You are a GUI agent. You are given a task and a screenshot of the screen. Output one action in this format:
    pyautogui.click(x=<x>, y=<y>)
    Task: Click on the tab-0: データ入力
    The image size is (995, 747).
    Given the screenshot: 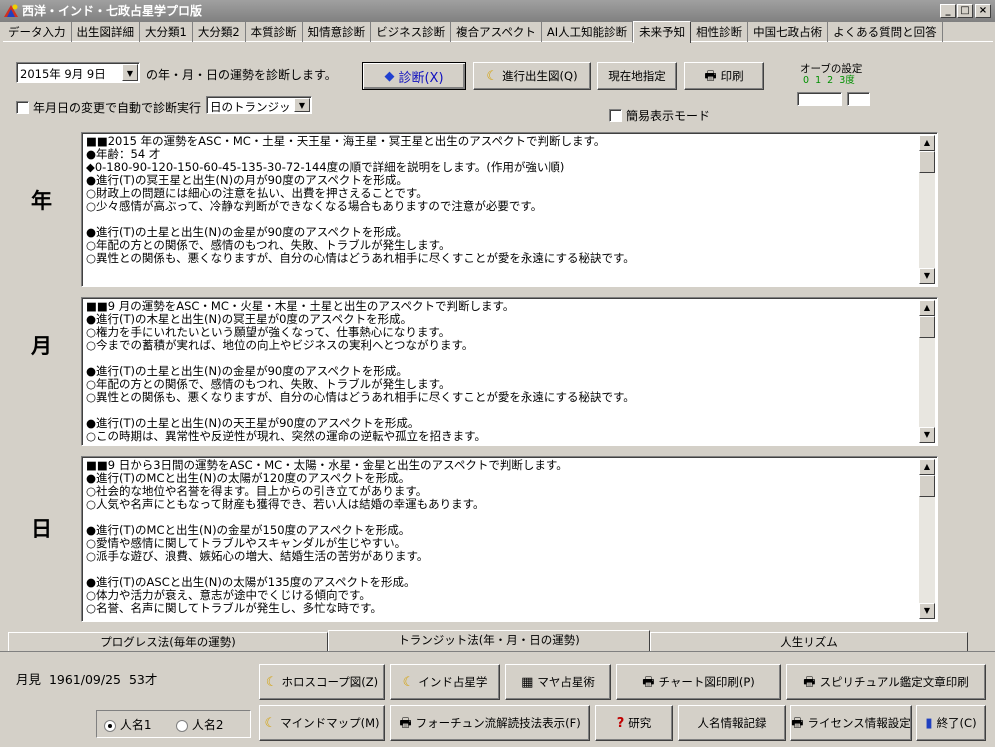 What is the action you would take?
    pyautogui.click(x=37, y=32)
    